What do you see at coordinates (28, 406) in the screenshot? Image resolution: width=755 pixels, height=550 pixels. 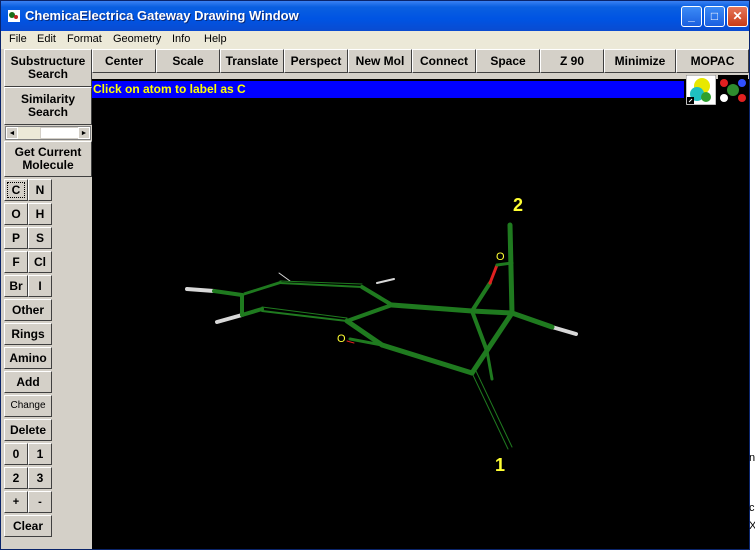 I see `change-button: Change` at bounding box center [28, 406].